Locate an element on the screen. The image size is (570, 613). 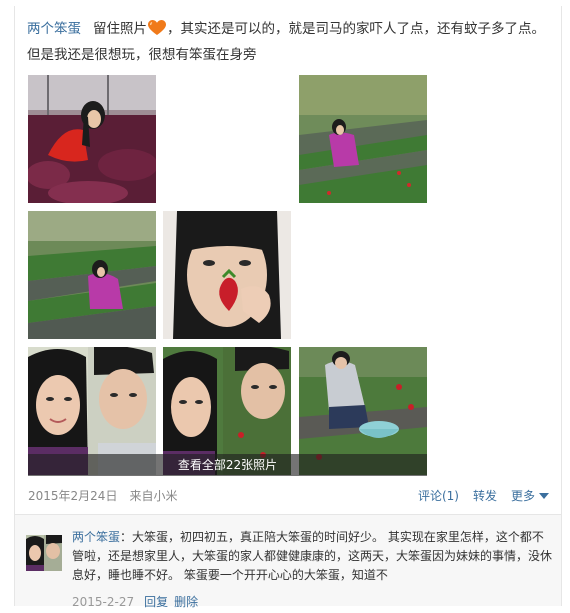
photo-girl-strawberry is located at coordinates (227, 275).